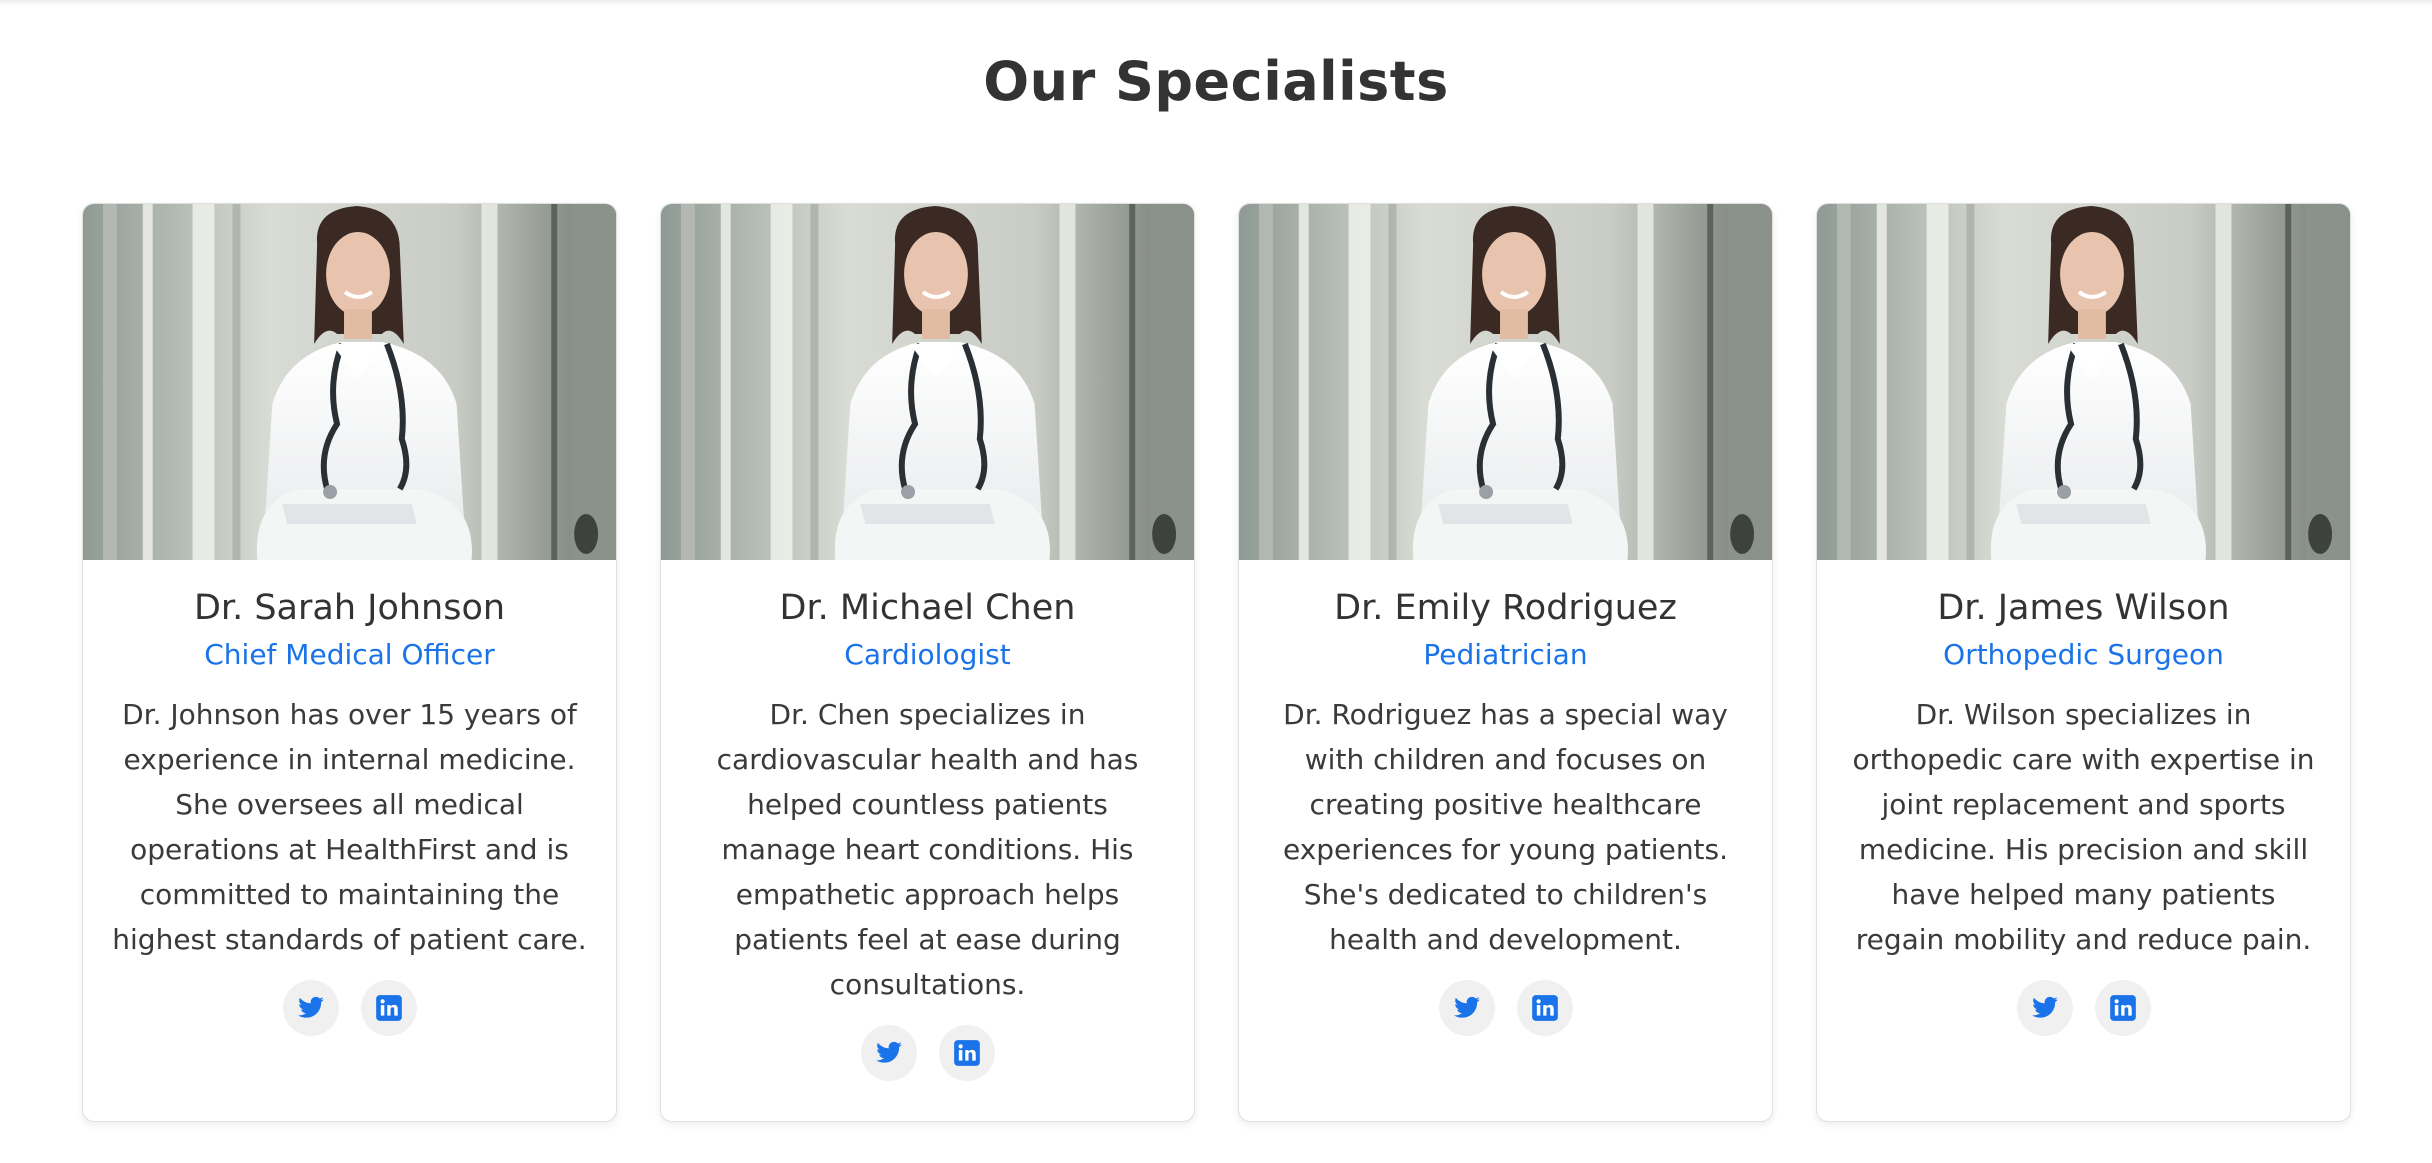  Describe the element at coordinates (927, 608) in the screenshot. I see `doctor-name: Dr. Michael Chen` at that location.